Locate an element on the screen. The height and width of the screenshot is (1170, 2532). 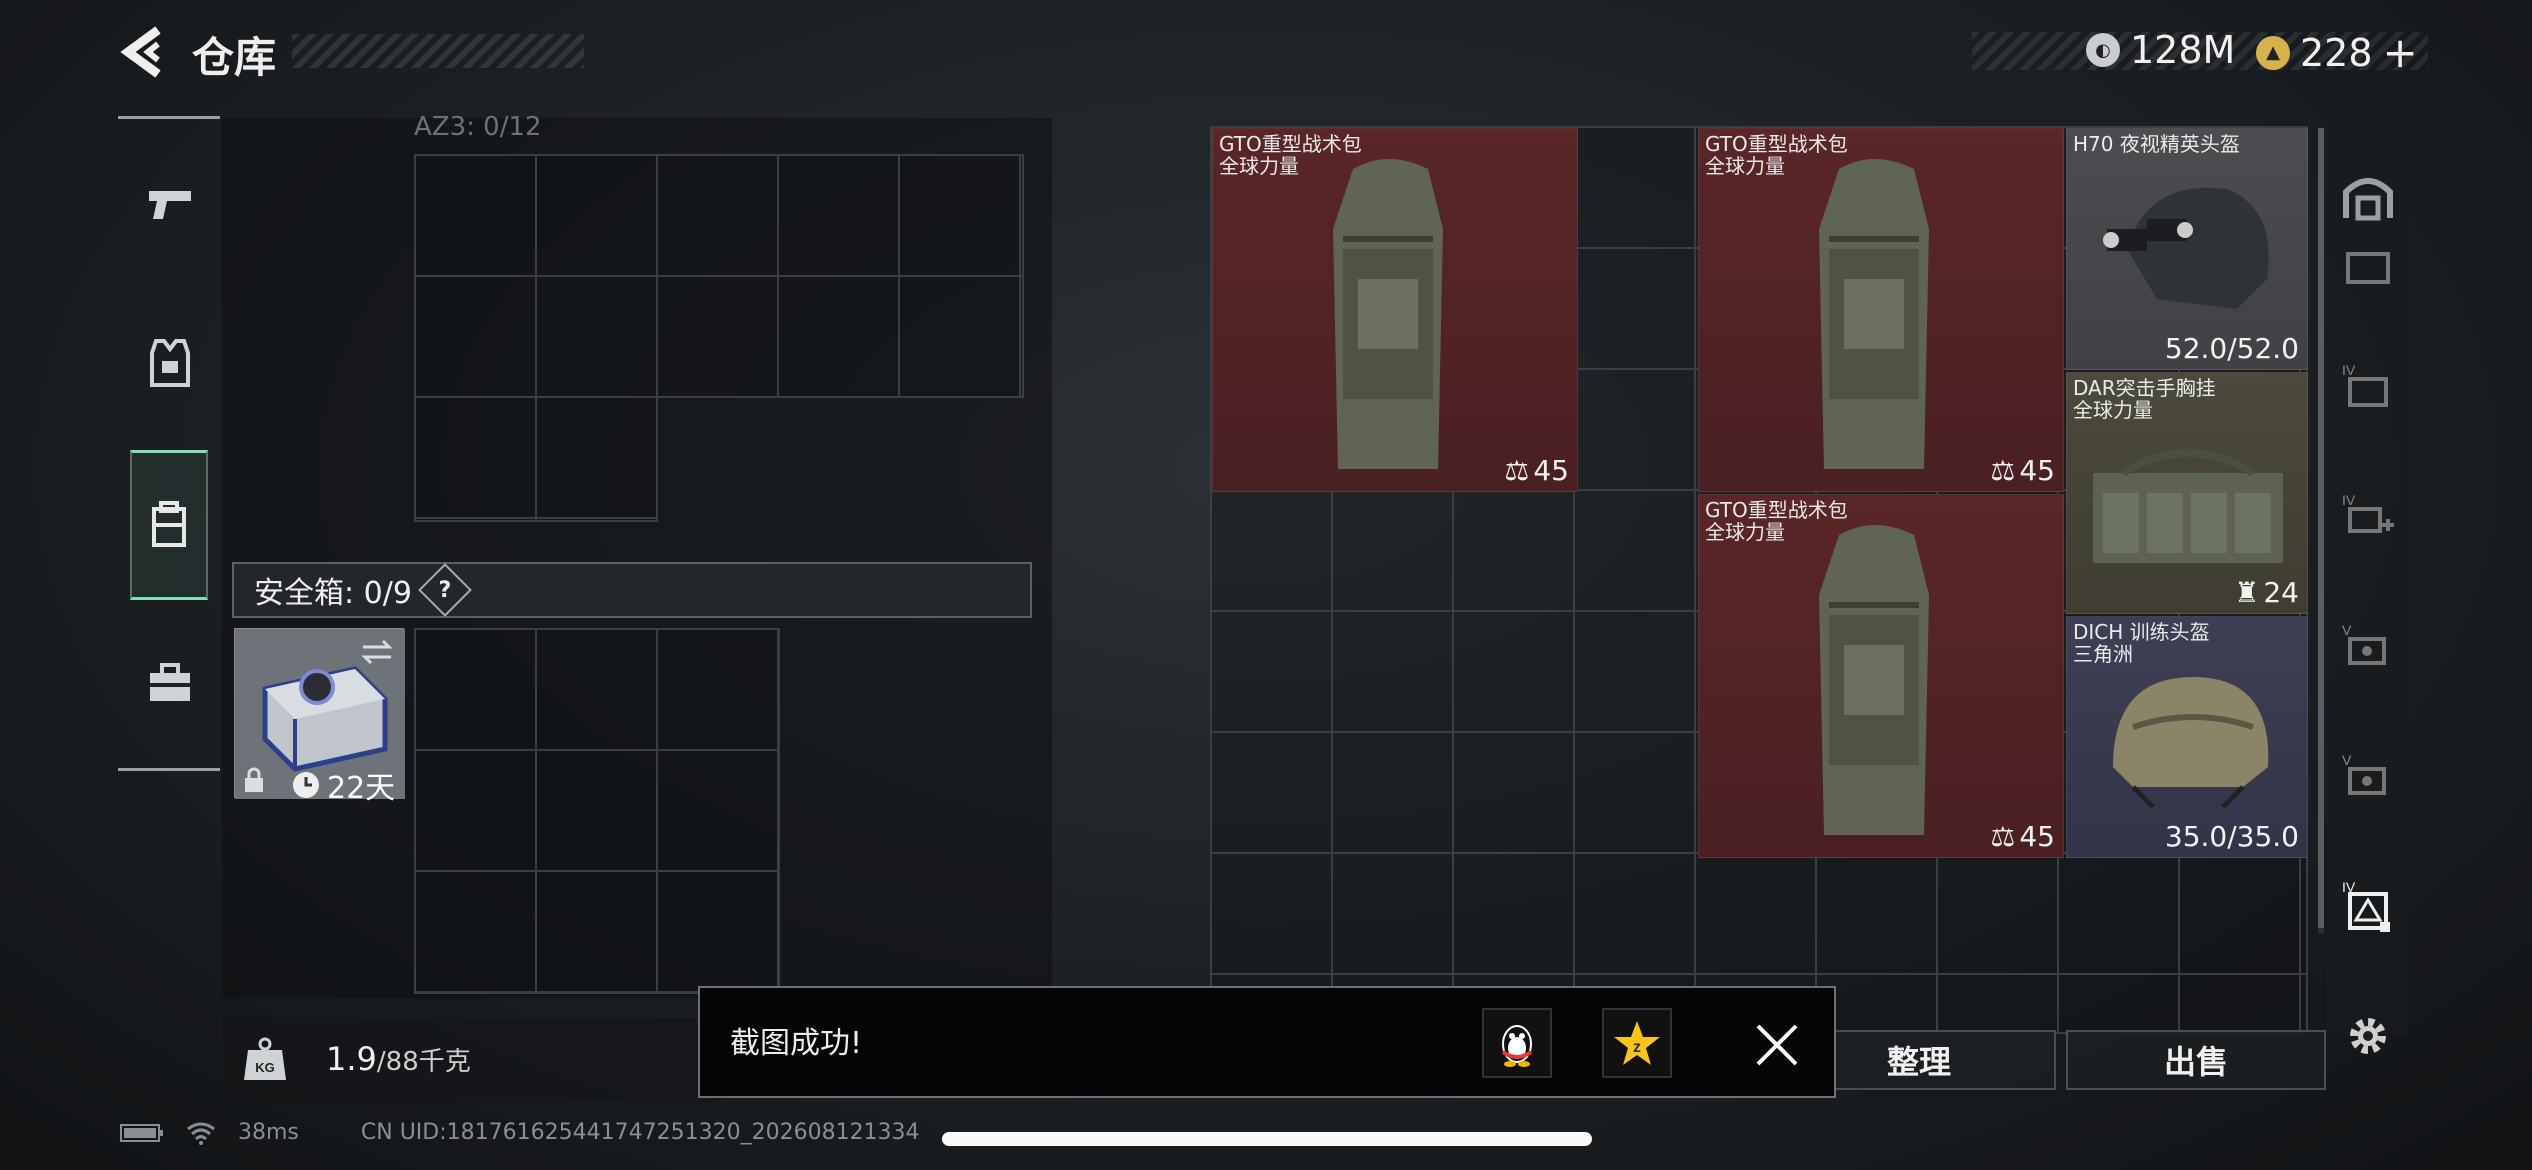
nav-armor is located at coordinates (170, 363).